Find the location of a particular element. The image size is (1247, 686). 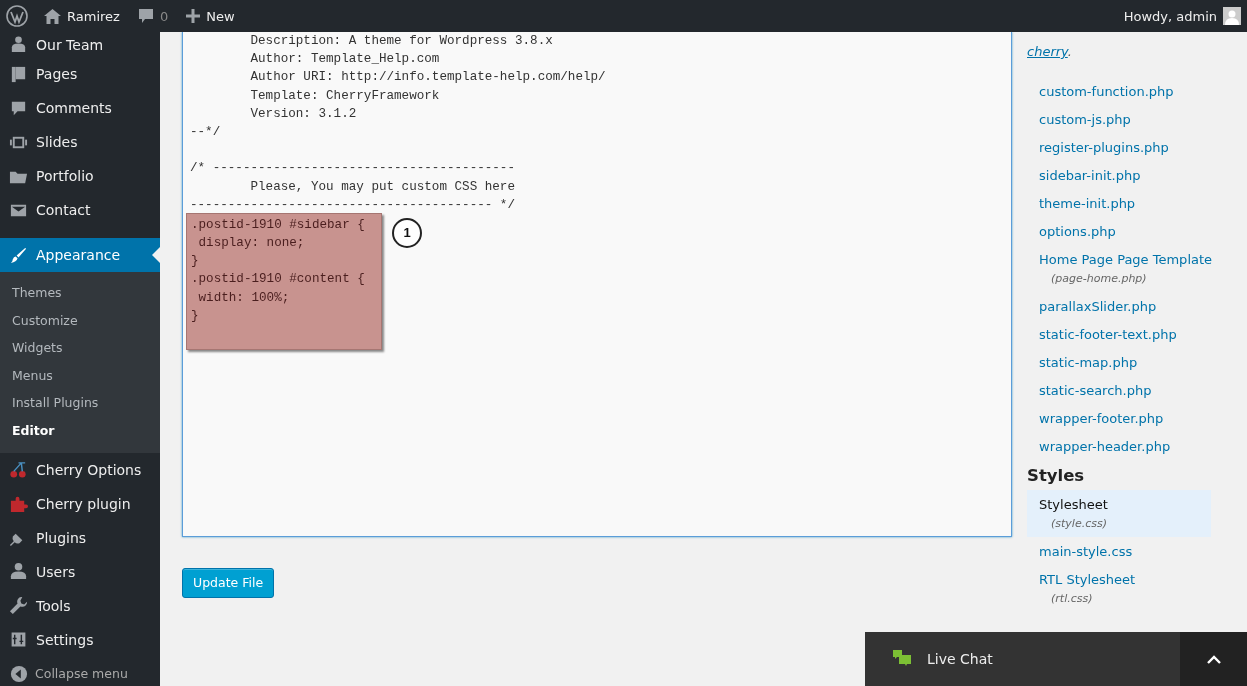

code-line: Template: CherryFramework is located at coordinates (345, 96).